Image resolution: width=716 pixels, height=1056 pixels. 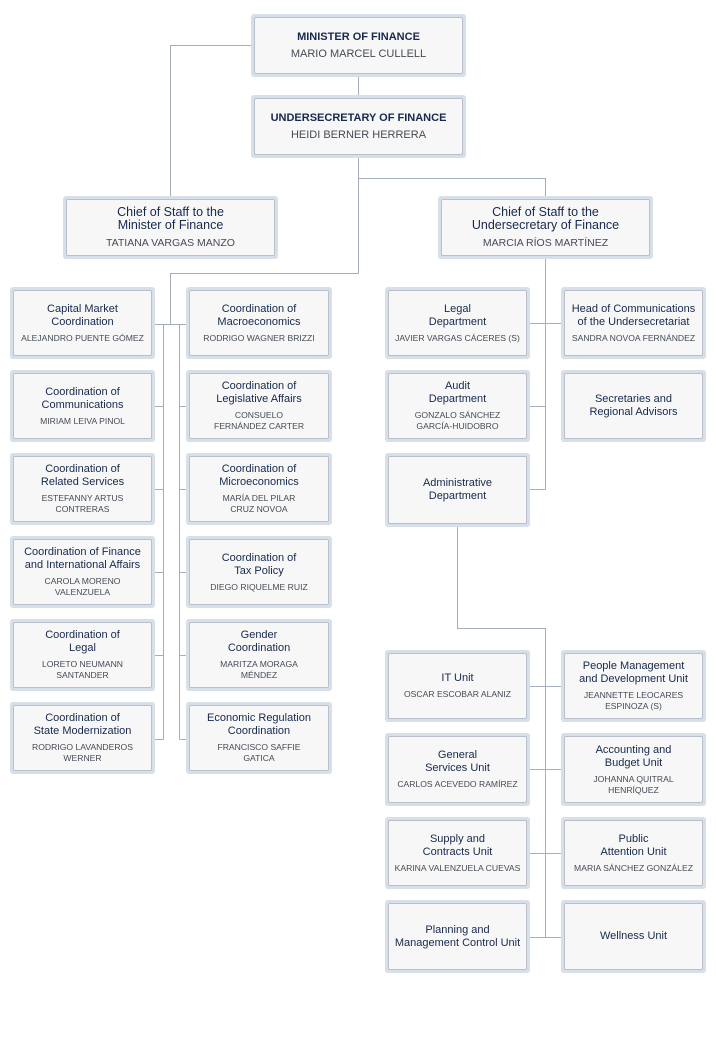 I want to click on person-name: KARINA VALENZUELA CUEVAS, so click(x=457, y=867).